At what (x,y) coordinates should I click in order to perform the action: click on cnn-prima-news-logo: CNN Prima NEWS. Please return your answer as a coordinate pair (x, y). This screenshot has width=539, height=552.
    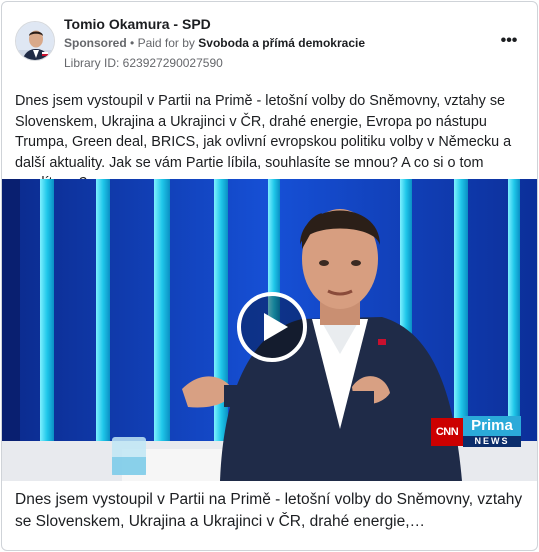
    Looking at the image, I should click on (476, 432).